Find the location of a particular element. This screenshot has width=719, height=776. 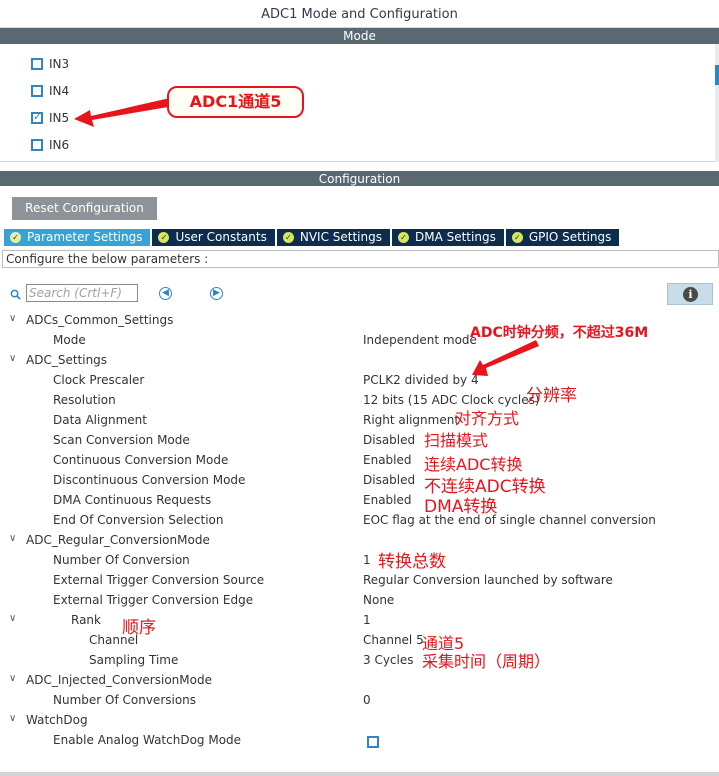

annotation-sampling: 采集时间（周期） is located at coordinates (486, 661).